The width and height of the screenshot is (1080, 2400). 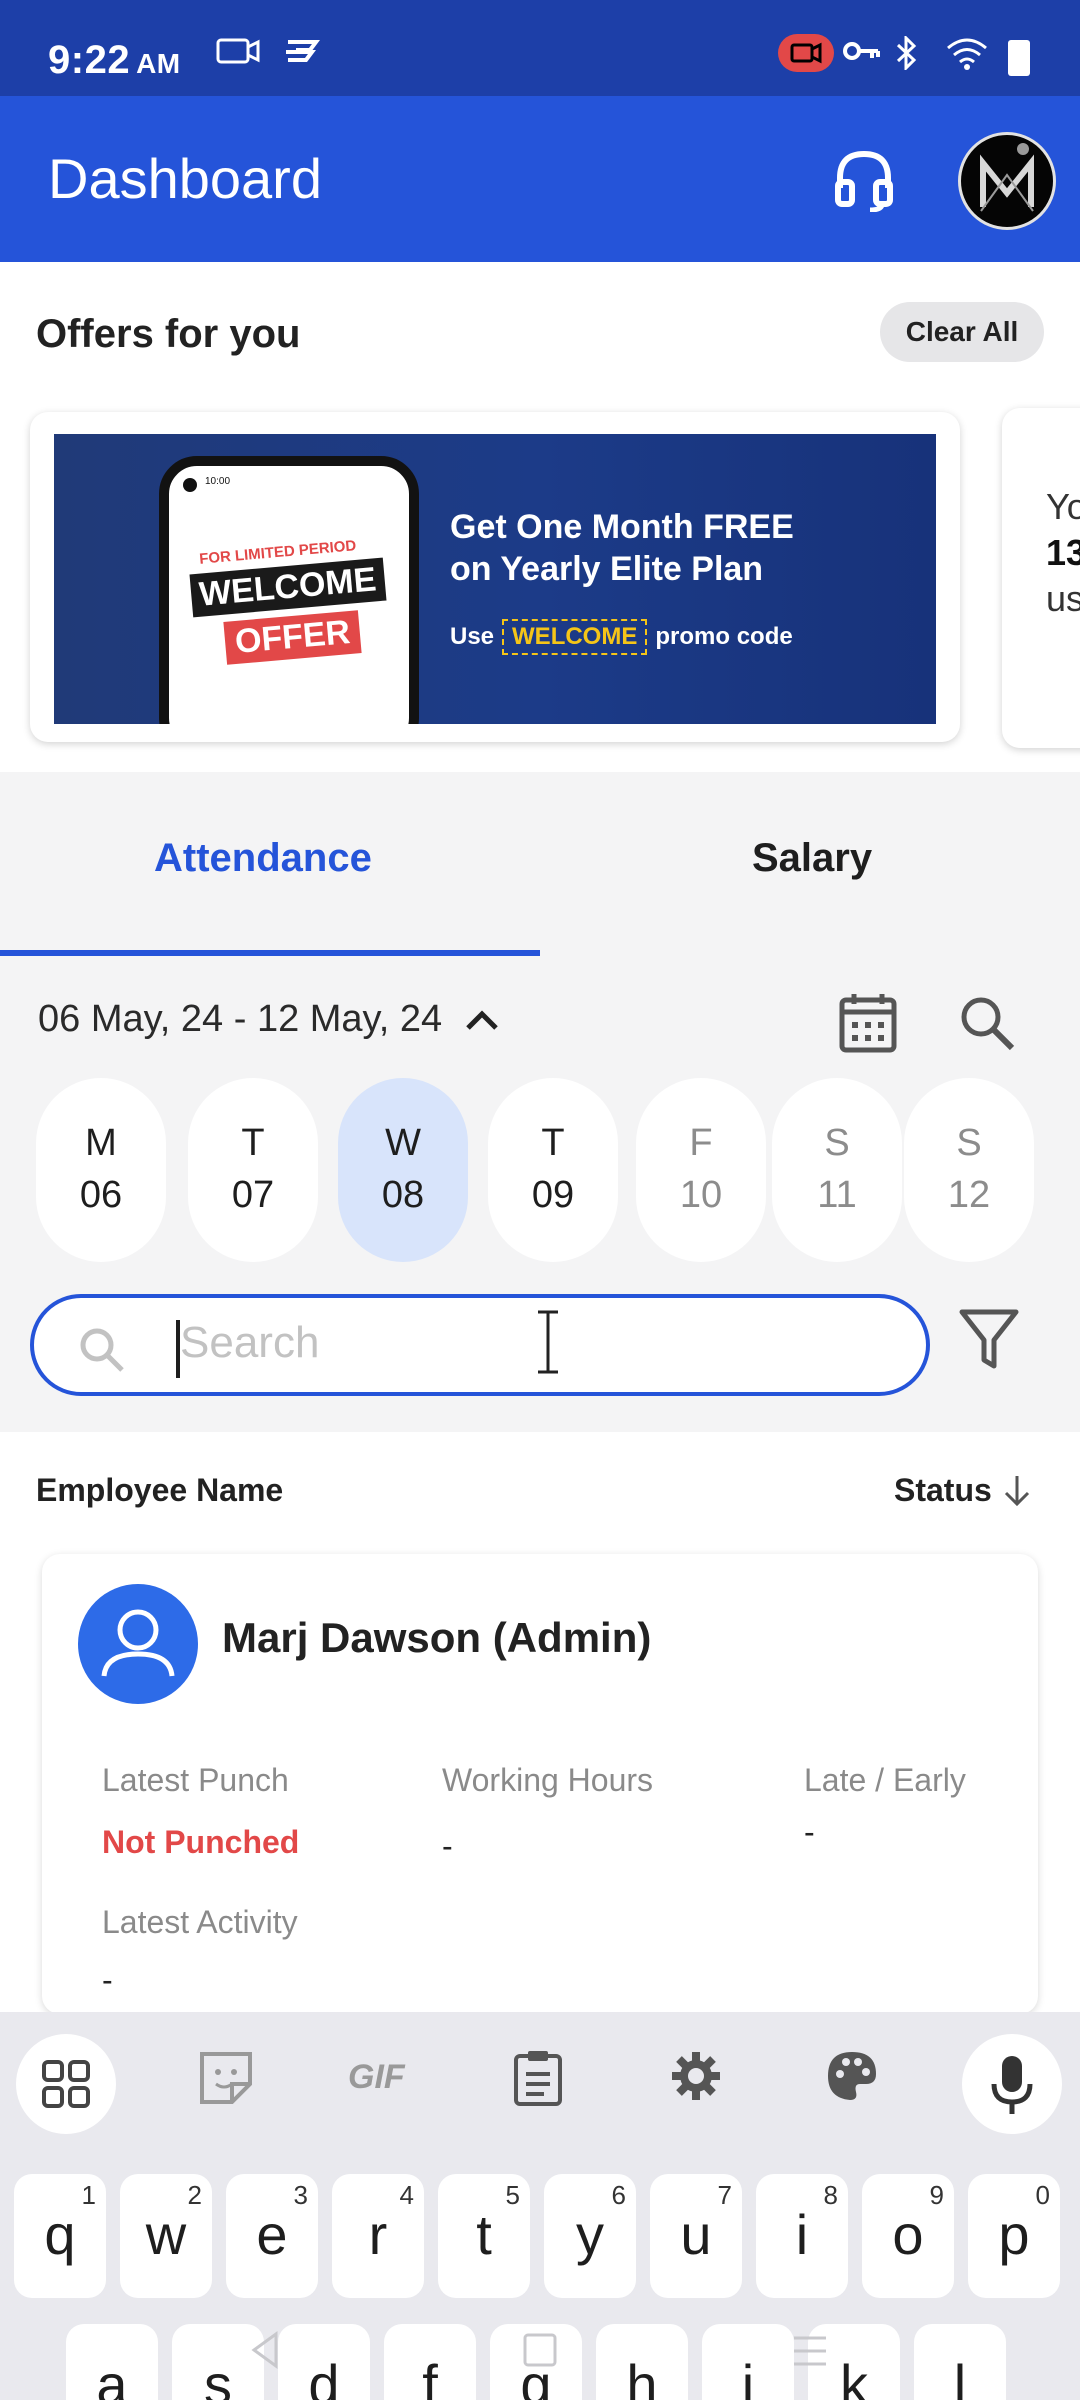 I want to click on promo-code: WELCOME, so click(x=575, y=637).